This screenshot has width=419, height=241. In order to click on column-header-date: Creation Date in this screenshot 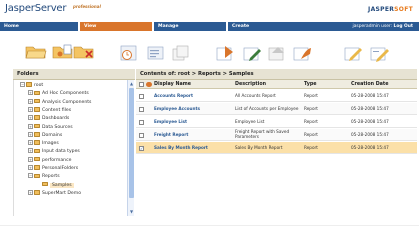, I will do `click(369, 84)`.